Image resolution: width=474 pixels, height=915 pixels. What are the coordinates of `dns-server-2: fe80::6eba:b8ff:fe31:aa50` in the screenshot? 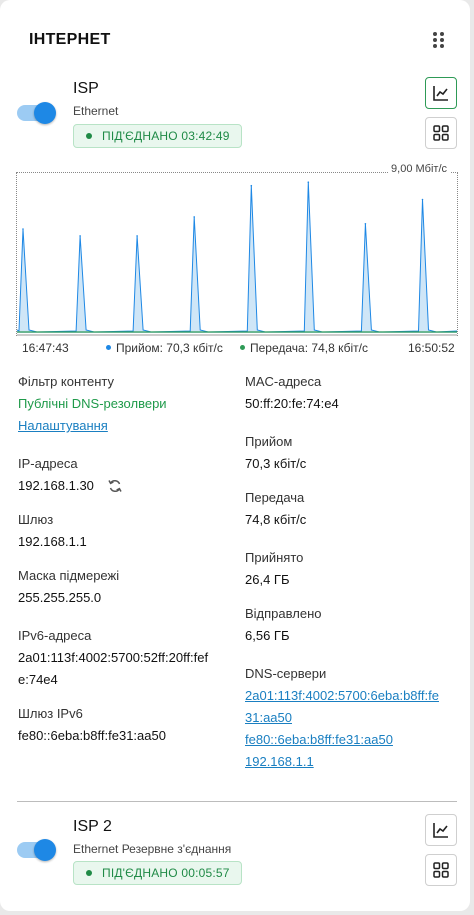 It's located at (319, 739).